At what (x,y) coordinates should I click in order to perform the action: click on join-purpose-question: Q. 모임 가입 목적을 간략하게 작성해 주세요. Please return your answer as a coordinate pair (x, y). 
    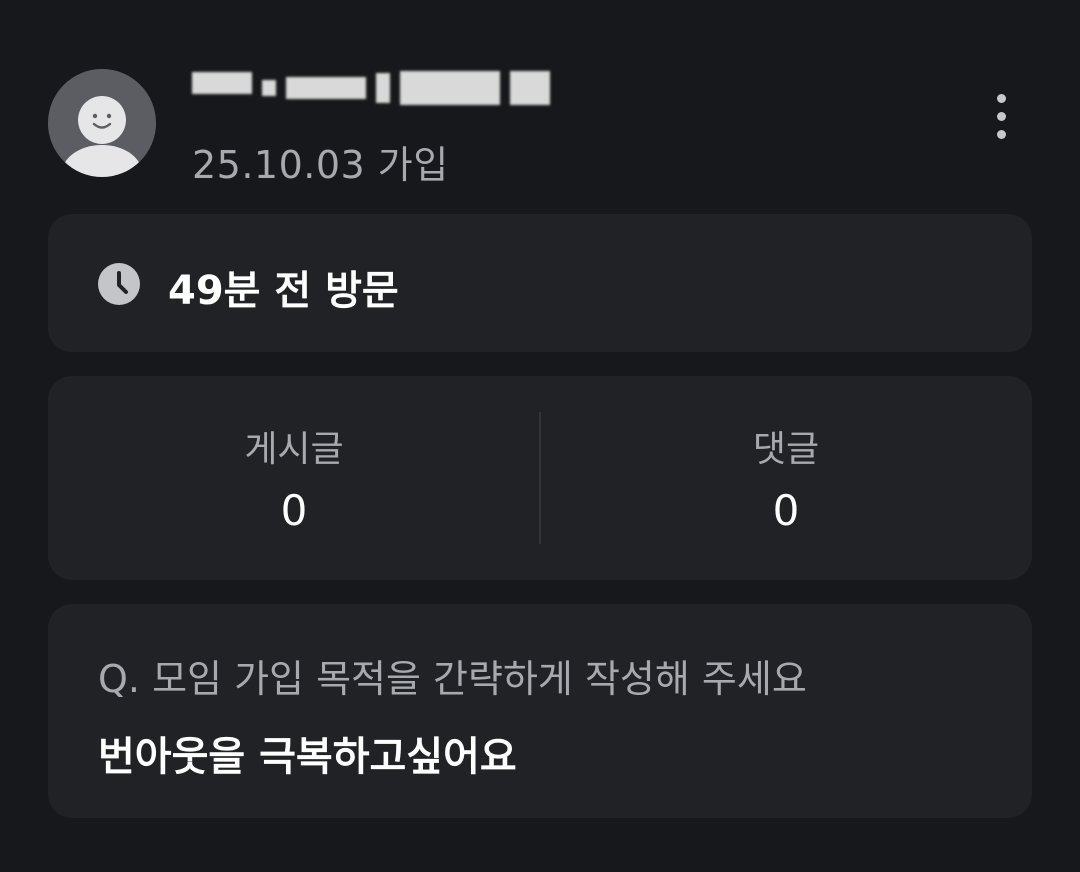
    Looking at the image, I should click on (452, 679).